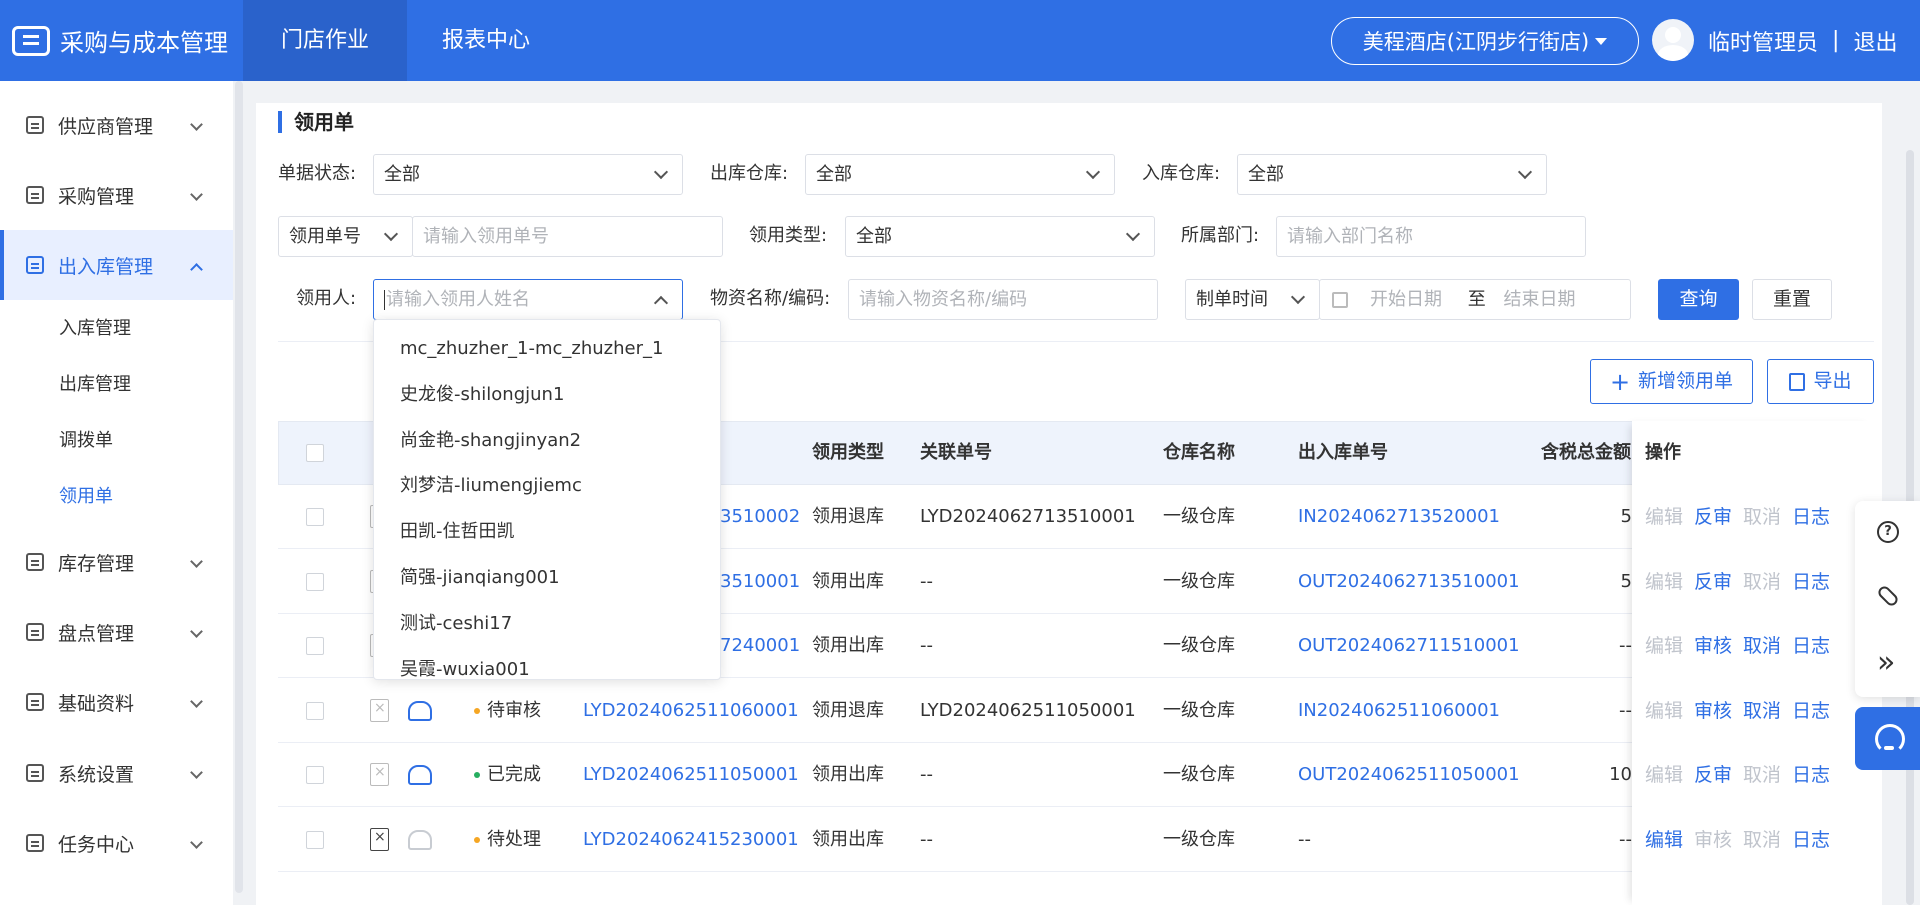 The height and width of the screenshot is (905, 1920). Describe the element at coordinates (1888, 663) in the screenshot. I see `expand-icon: »` at that location.